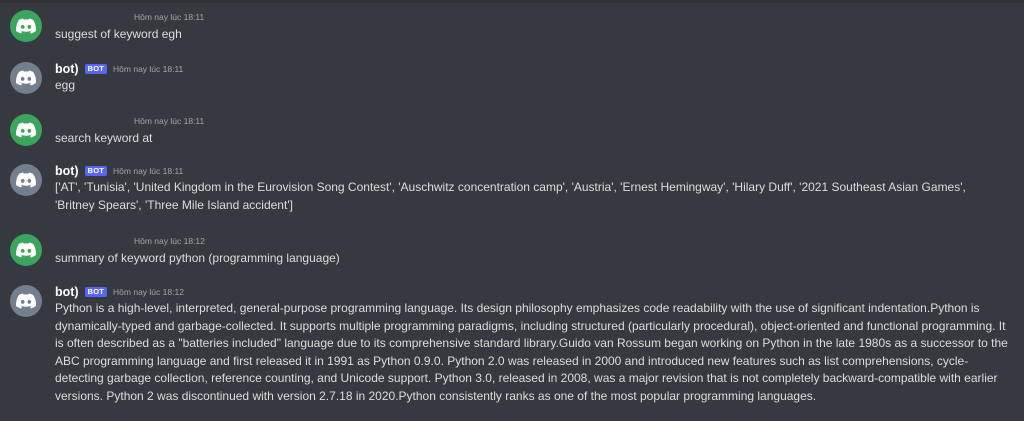 The height and width of the screenshot is (421, 1024). I want to click on message-item: Hôm nay lúc 18:11 suggest of keyword egh, so click(512, 30).